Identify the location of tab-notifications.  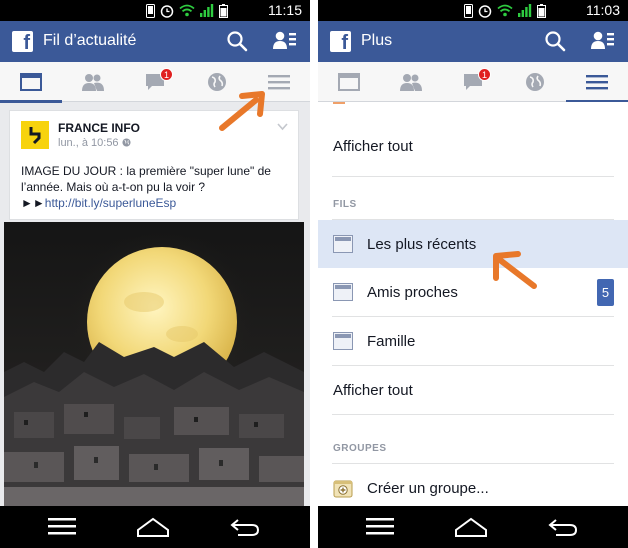
(535, 82).